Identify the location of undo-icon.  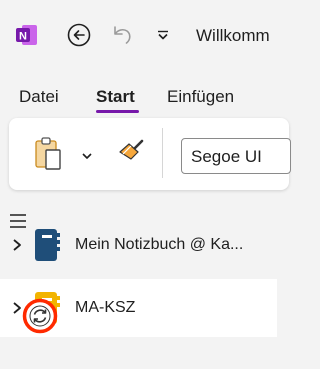
(122, 35).